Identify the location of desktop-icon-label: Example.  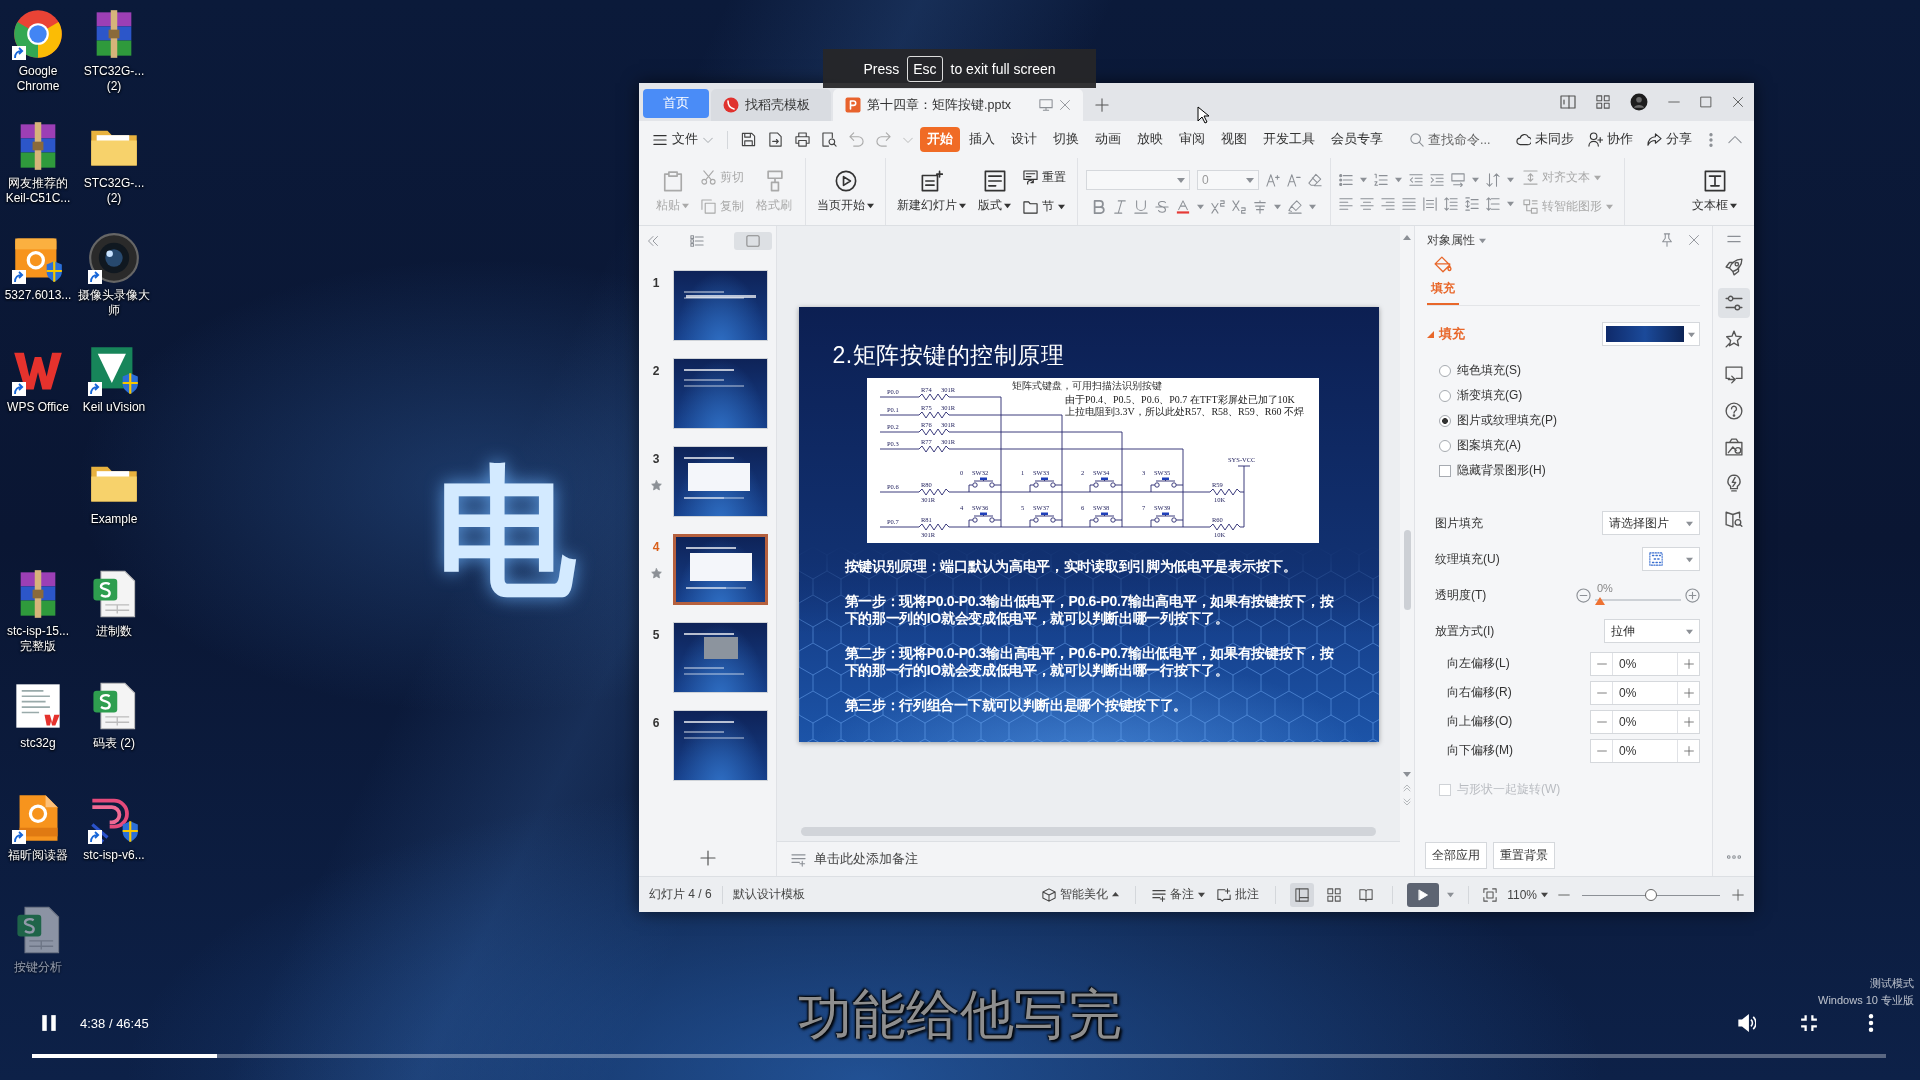
(114, 519).